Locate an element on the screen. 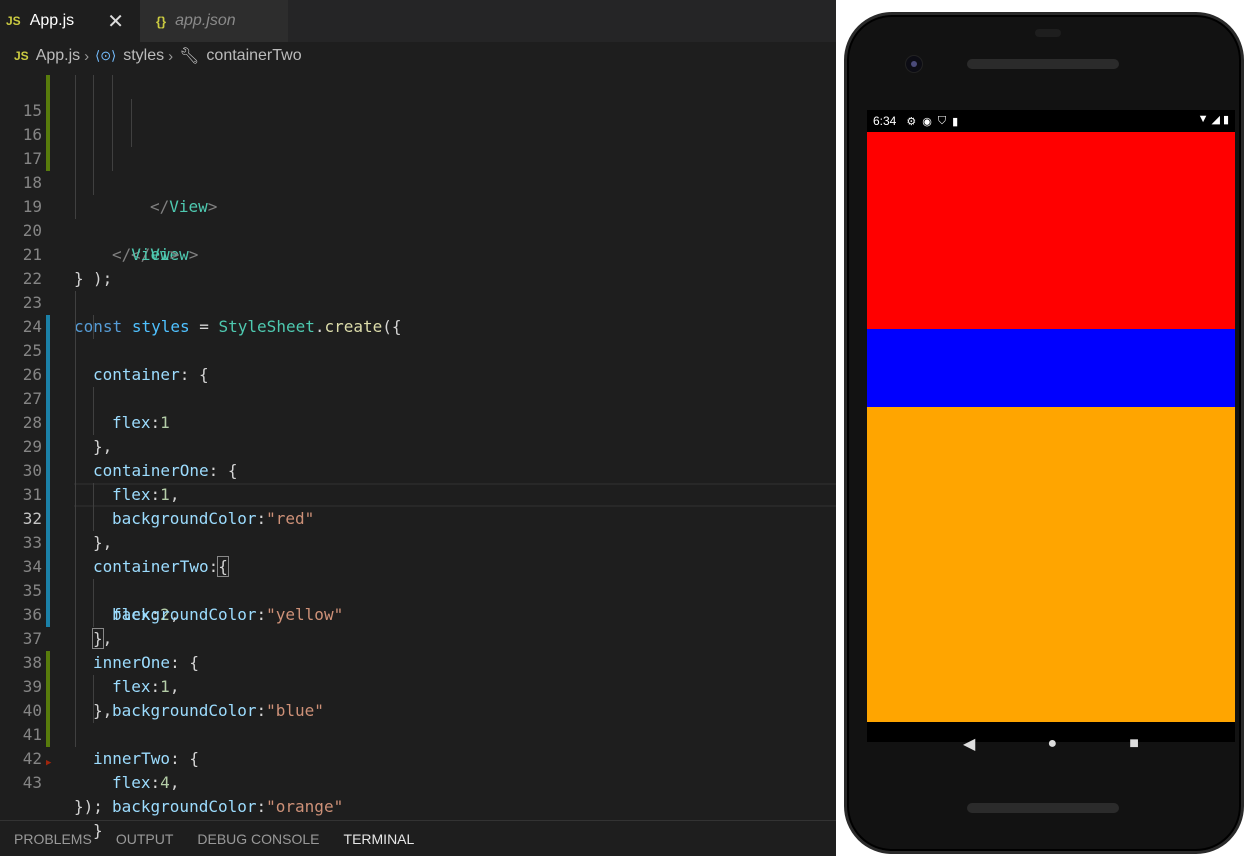 The image size is (1246, 856). breadcrumb-property: containerTwo is located at coordinates (253, 56).